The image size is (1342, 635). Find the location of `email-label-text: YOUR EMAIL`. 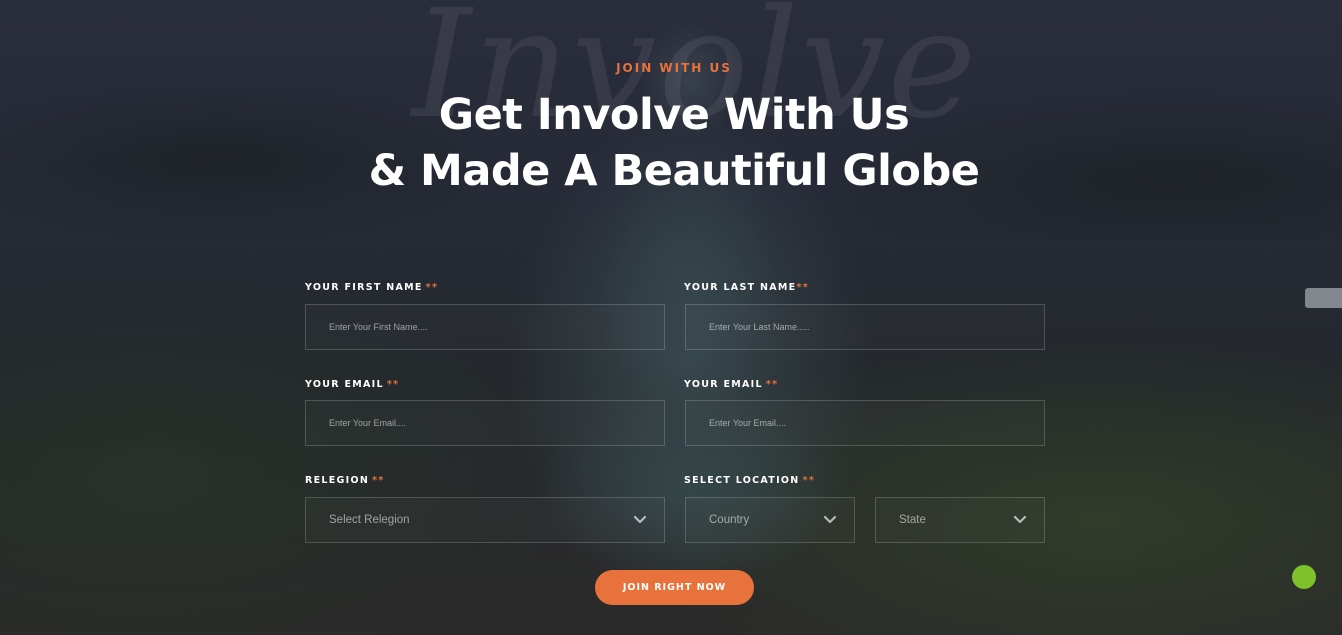

email-label-text: YOUR EMAIL is located at coordinates (344, 384).